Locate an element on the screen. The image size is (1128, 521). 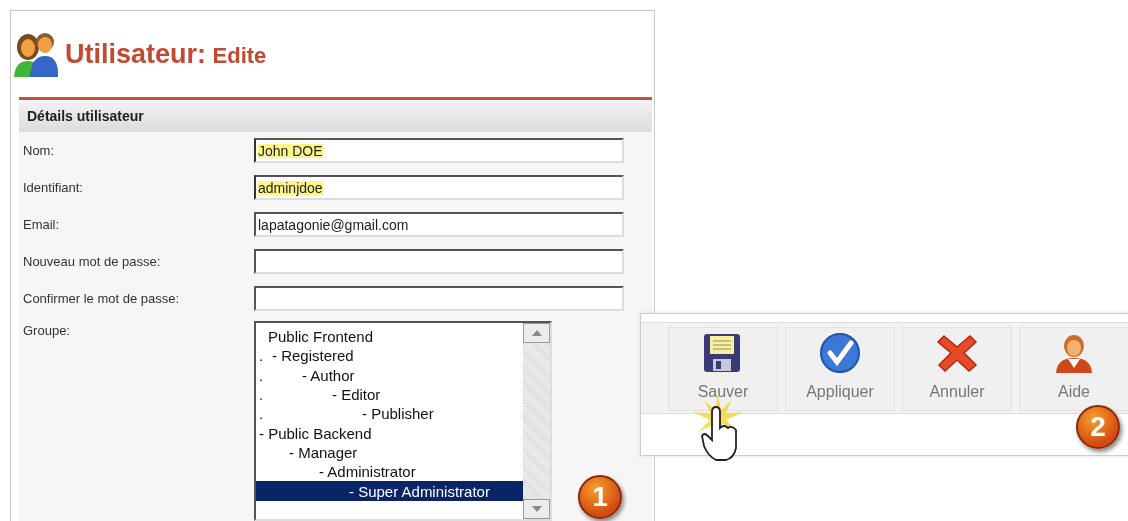
group-listbox: Public Frontend . - Registered . - Author . - Editor . - Publisher - Public Backend - Manager - Administrator - Super Administrator is located at coordinates (403, 421).